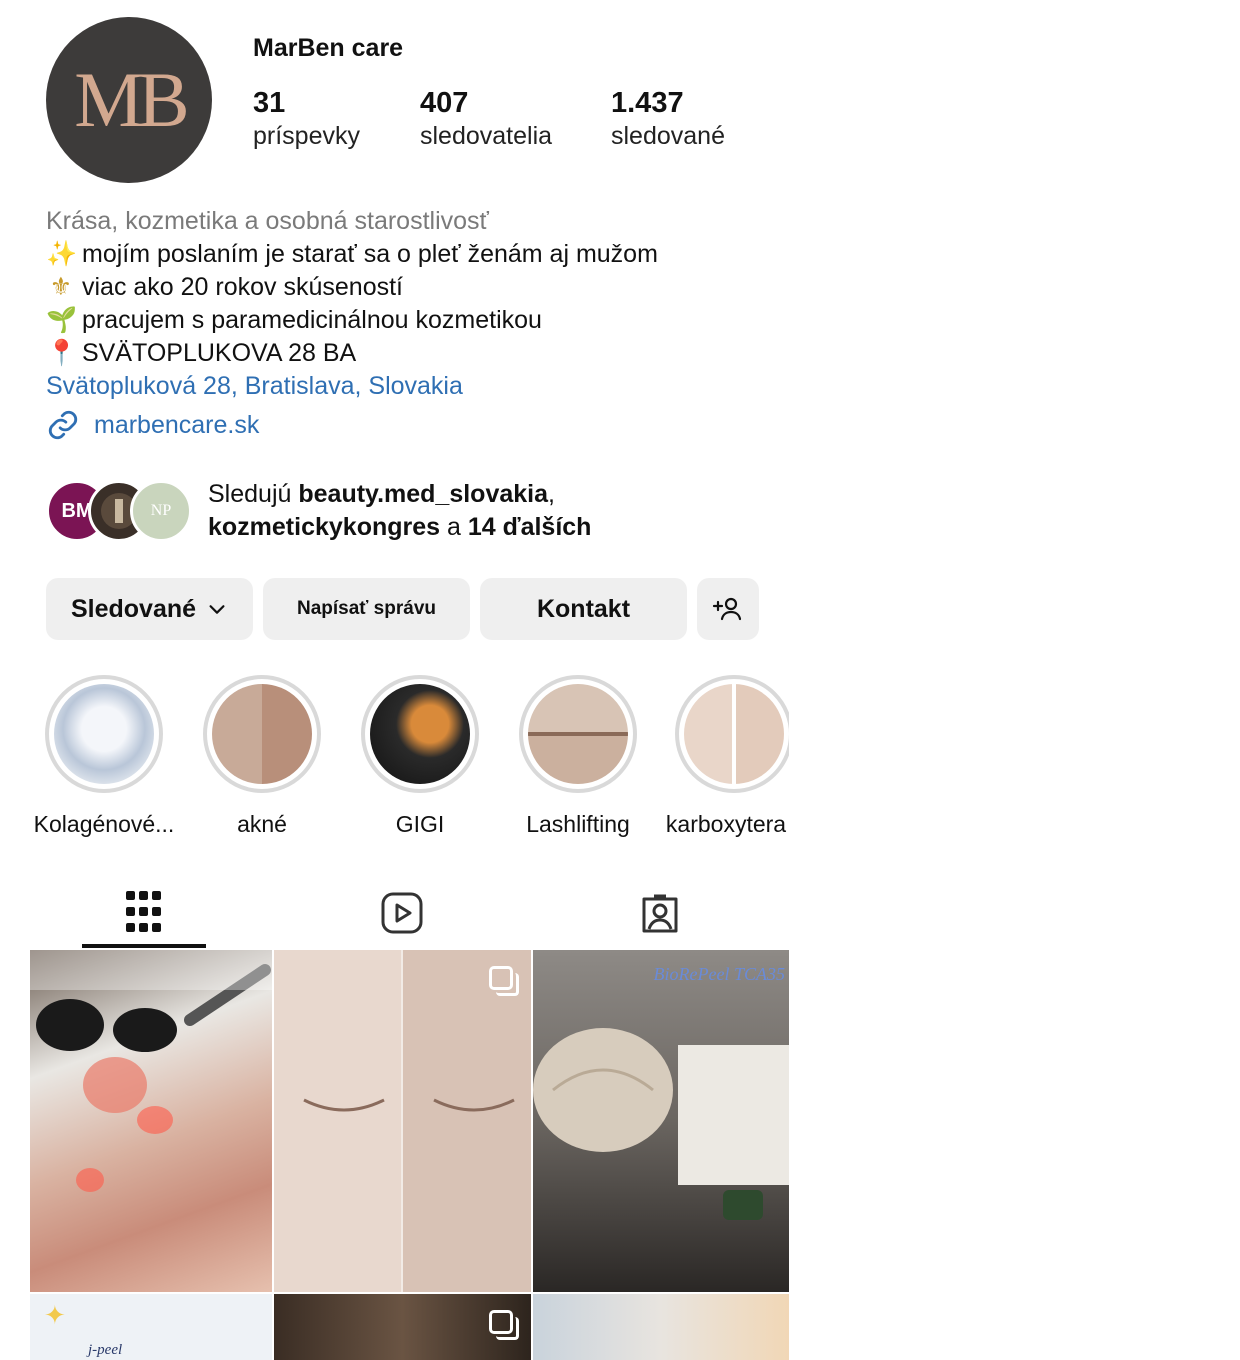 This screenshot has width=1240, height=1360. I want to click on highlight-label: karboxytera, so click(726, 824).